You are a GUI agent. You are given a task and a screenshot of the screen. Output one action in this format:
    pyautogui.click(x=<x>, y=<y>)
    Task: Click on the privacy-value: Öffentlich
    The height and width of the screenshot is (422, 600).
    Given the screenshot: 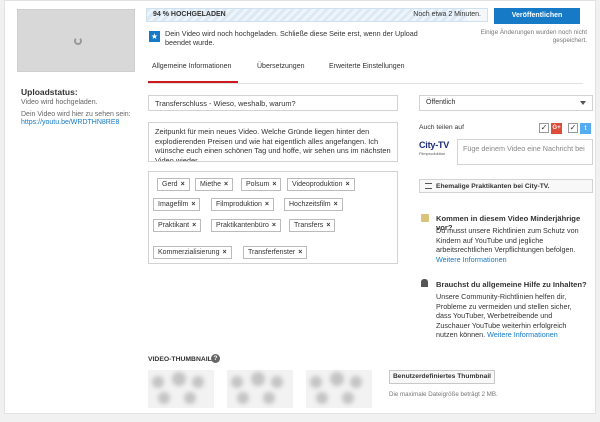 What is the action you would take?
    pyautogui.click(x=441, y=102)
    